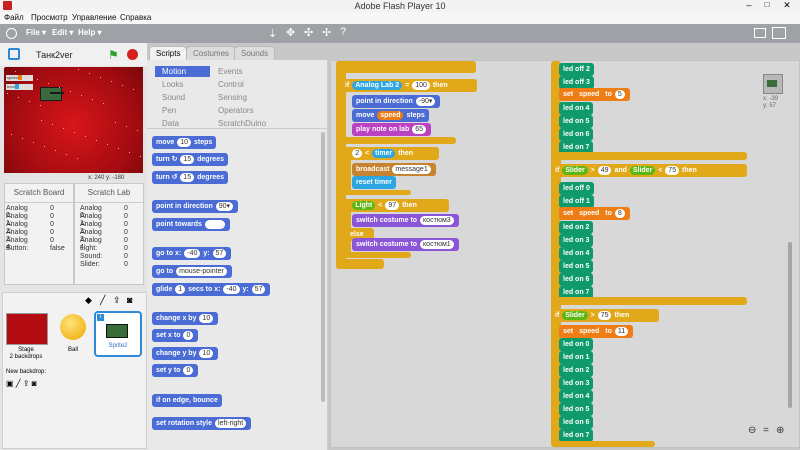  I want to click on category-sensing: Sensing, so click(244, 97).